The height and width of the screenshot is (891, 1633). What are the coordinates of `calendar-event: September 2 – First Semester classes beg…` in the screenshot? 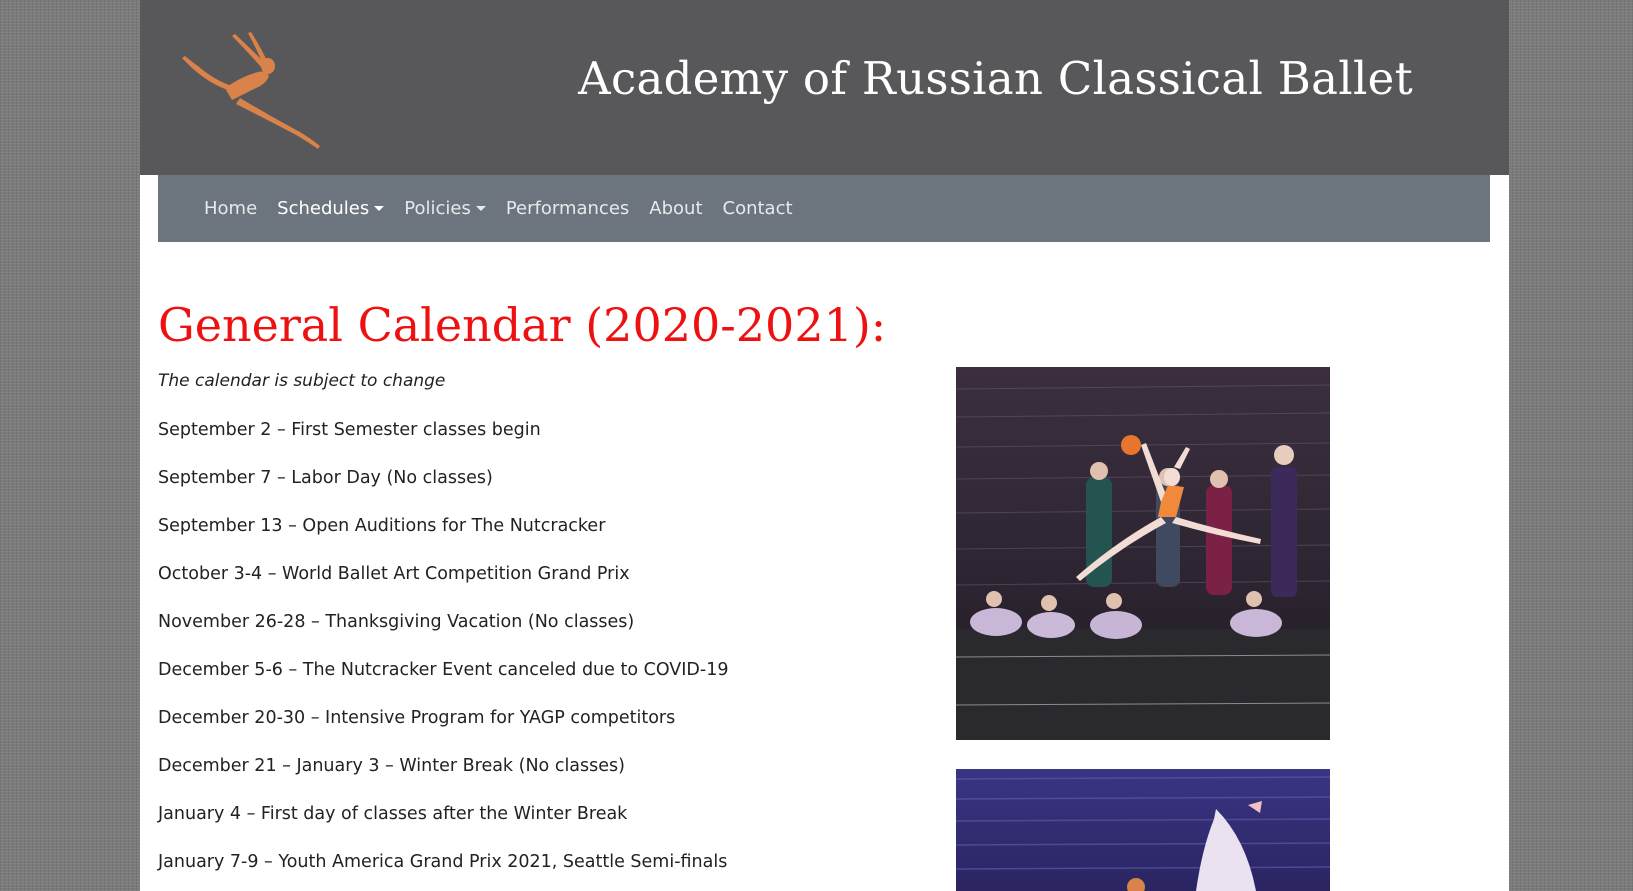 It's located at (349, 430).